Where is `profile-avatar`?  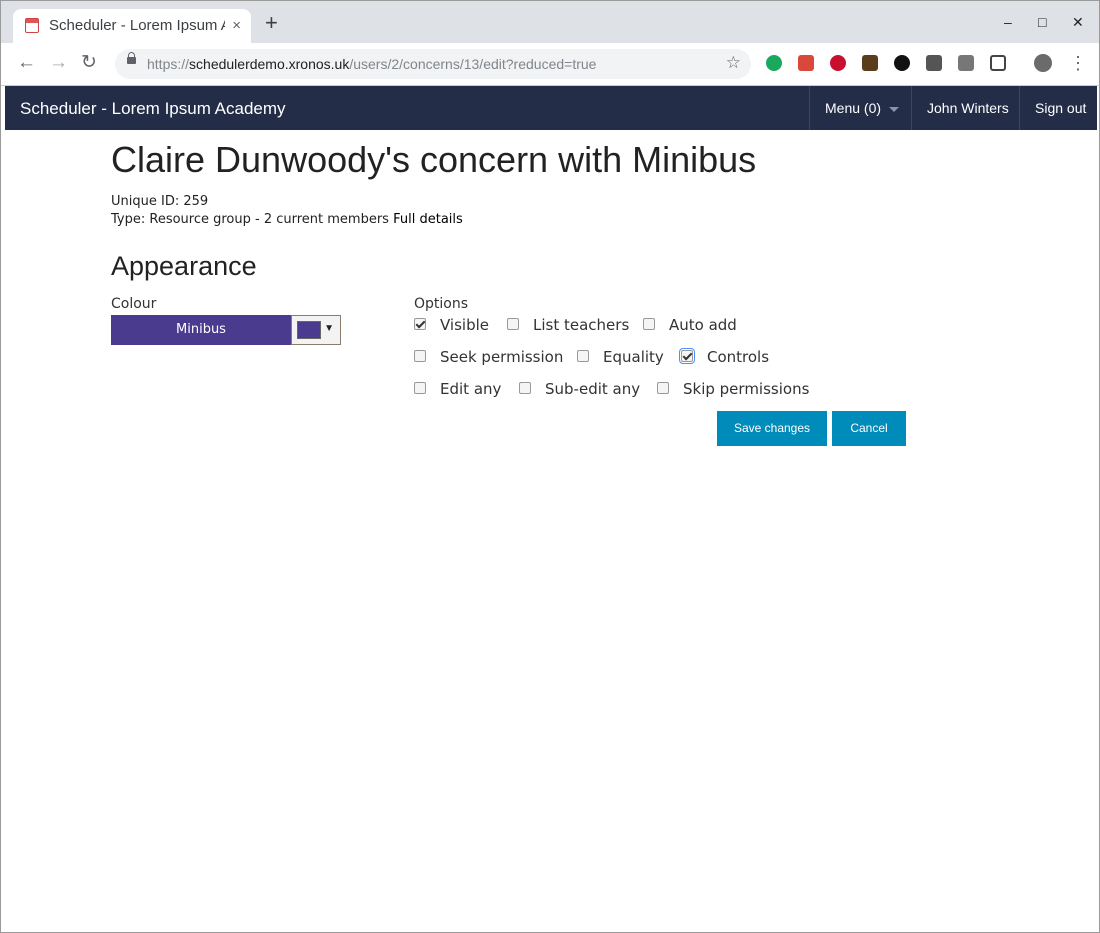 profile-avatar is located at coordinates (1043, 63).